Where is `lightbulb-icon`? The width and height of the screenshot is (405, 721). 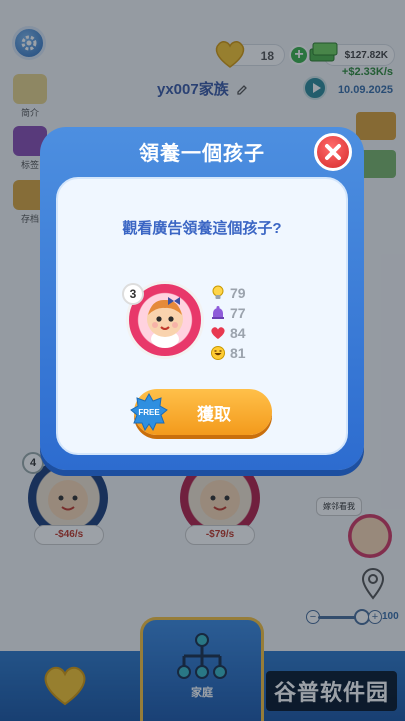
lightbulb-icon is located at coordinates (218, 292).